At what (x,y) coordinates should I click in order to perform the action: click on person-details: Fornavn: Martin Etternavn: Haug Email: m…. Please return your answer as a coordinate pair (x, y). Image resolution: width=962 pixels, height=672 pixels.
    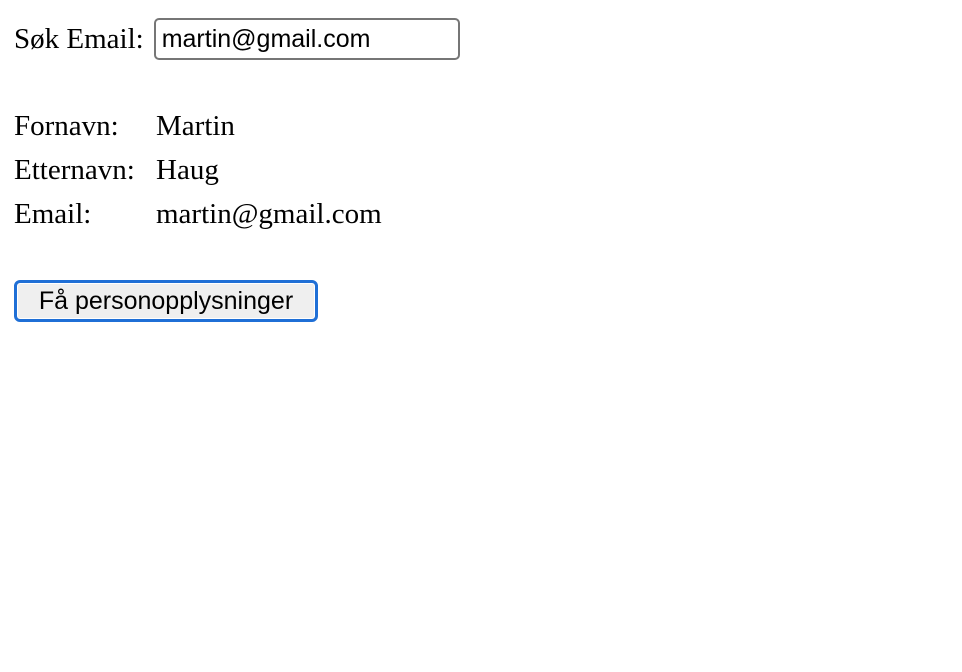
    Looking at the image, I should click on (198, 170).